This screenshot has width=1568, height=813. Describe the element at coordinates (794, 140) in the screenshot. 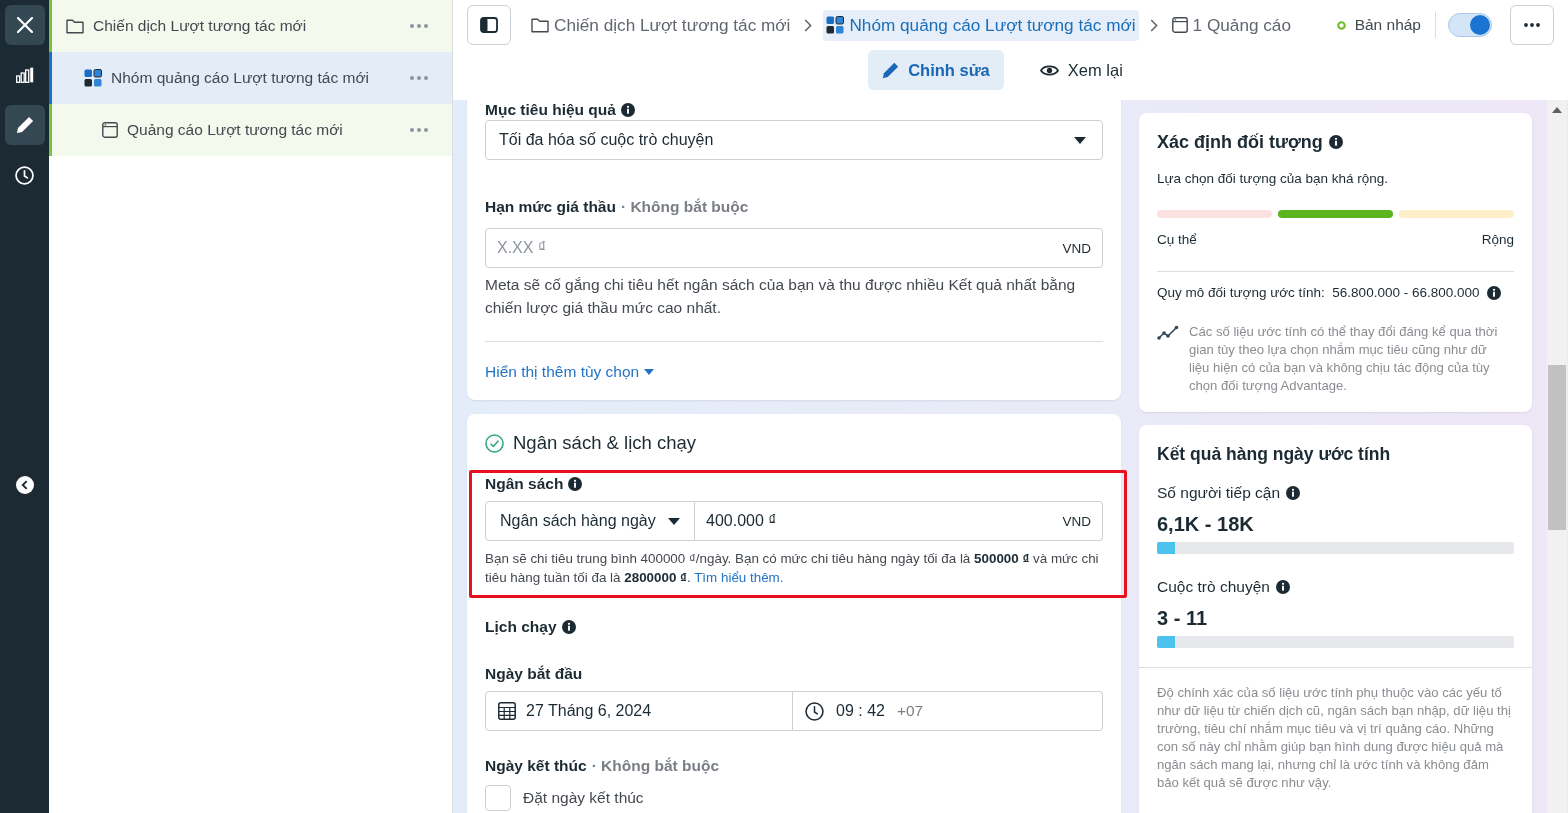

I see `goal-dropdown: Tối đa hóa số cuộc trò chuyện` at that location.